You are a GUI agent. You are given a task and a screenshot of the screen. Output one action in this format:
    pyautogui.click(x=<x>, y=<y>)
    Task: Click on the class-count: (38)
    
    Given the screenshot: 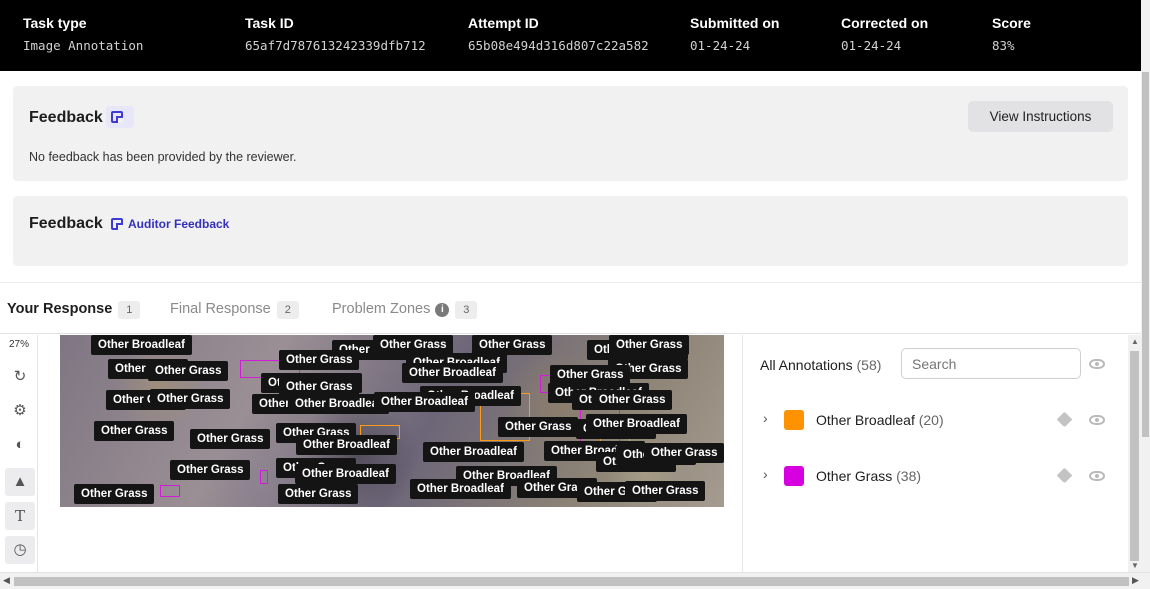 What is the action you would take?
    pyautogui.click(x=909, y=476)
    